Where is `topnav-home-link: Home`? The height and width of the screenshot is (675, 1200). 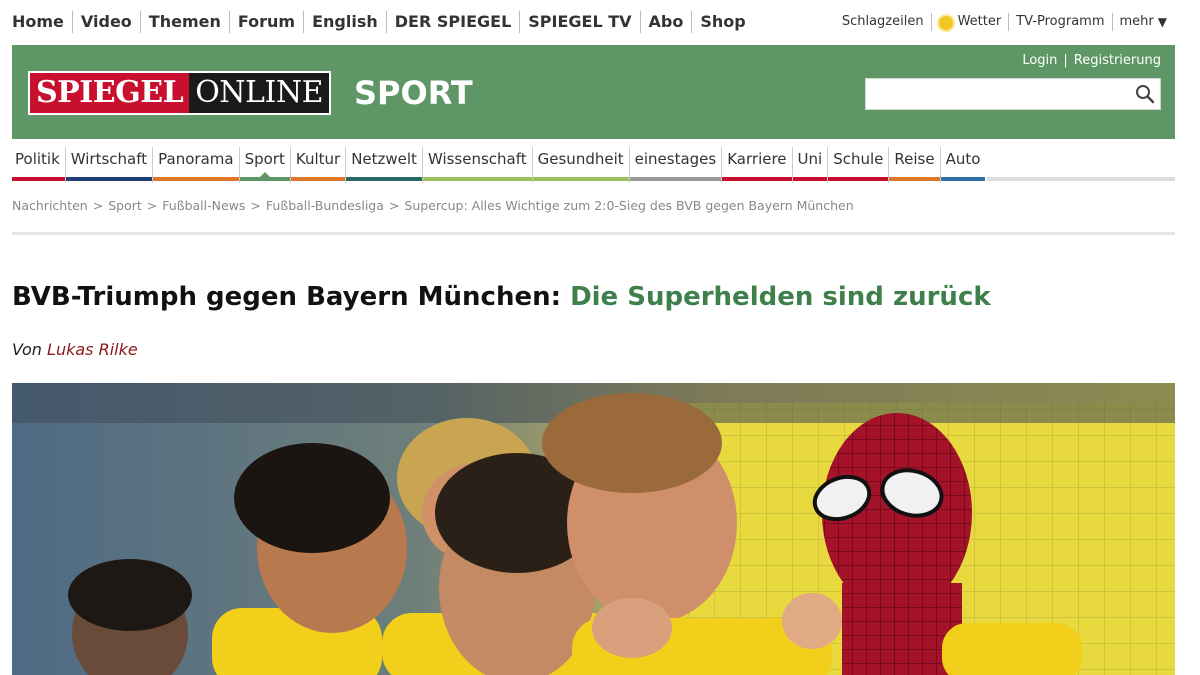
topnav-home-link: Home is located at coordinates (42, 22).